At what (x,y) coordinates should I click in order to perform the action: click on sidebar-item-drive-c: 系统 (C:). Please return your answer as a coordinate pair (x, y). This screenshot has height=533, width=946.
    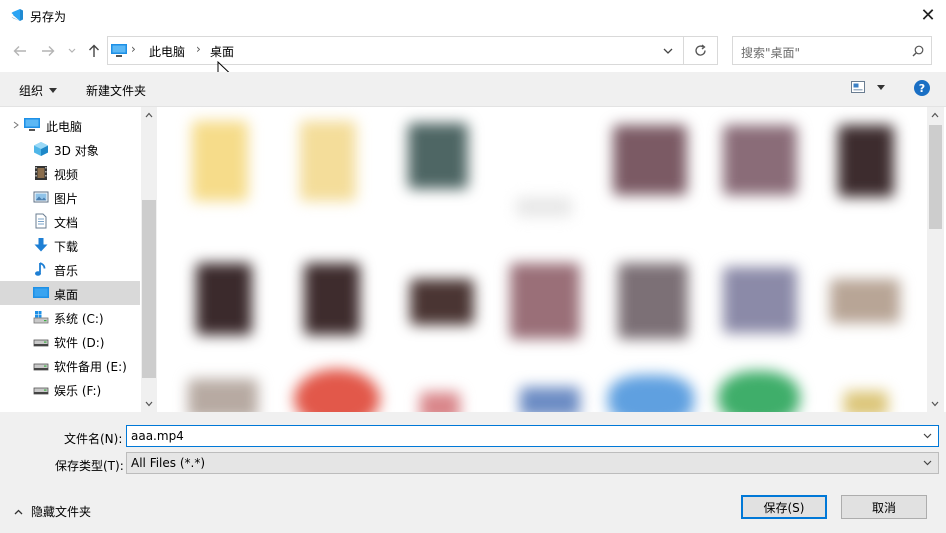
    Looking at the image, I should click on (70, 317).